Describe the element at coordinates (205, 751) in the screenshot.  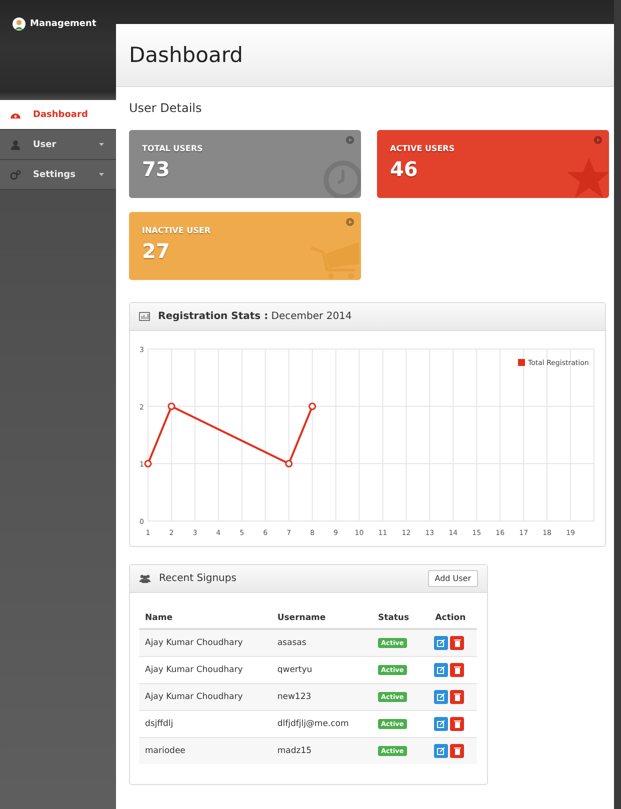
I see `table-cell: mariodee` at that location.